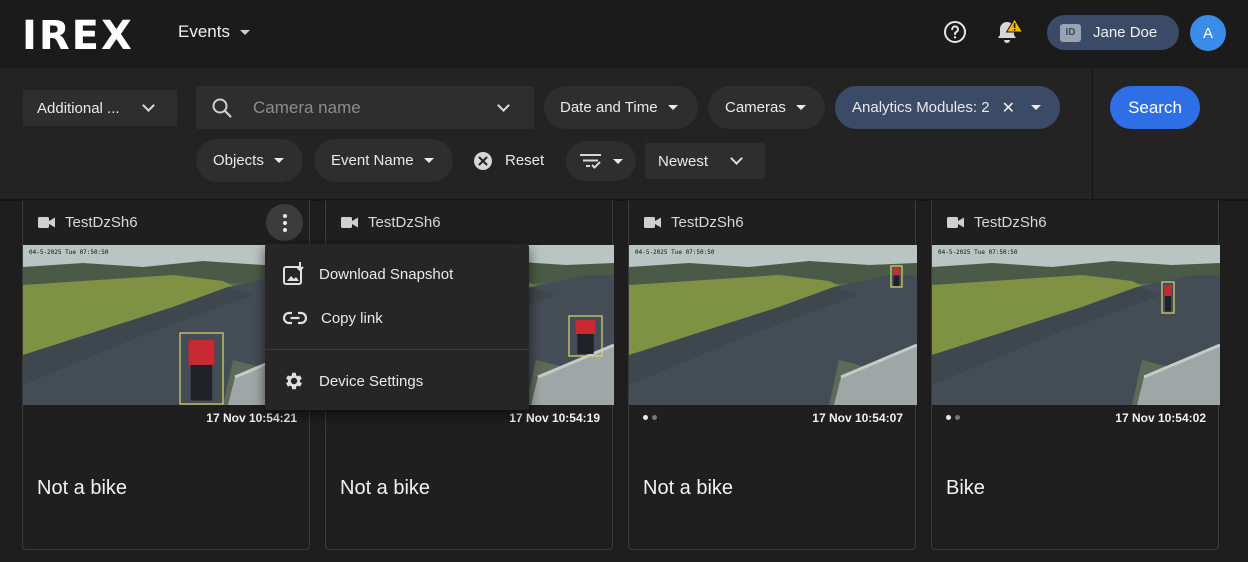 This screenshot has height=562, width=1248. What do you see at coordinates (1009, 32) in the screenshot?
I see `bell-icon` at bounding box center [1009, 32].